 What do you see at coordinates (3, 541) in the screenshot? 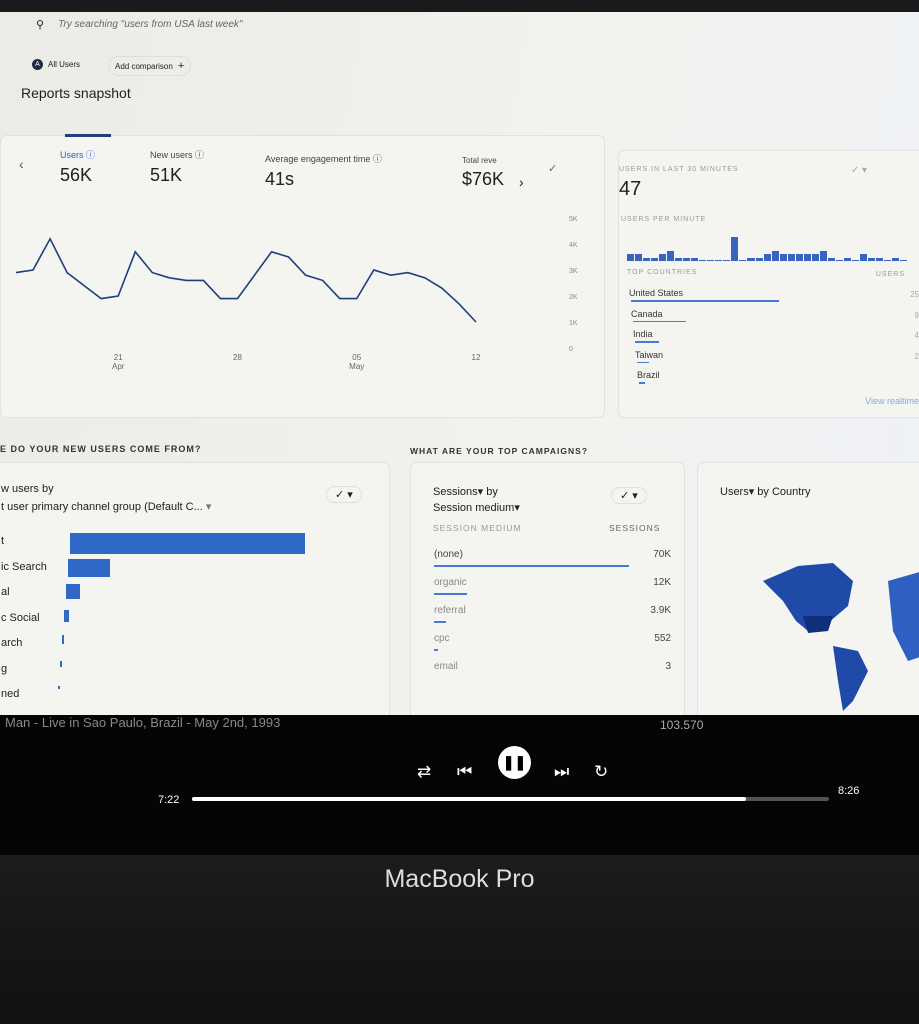
I see `channel-label: t` at bounding box center [3, 541].